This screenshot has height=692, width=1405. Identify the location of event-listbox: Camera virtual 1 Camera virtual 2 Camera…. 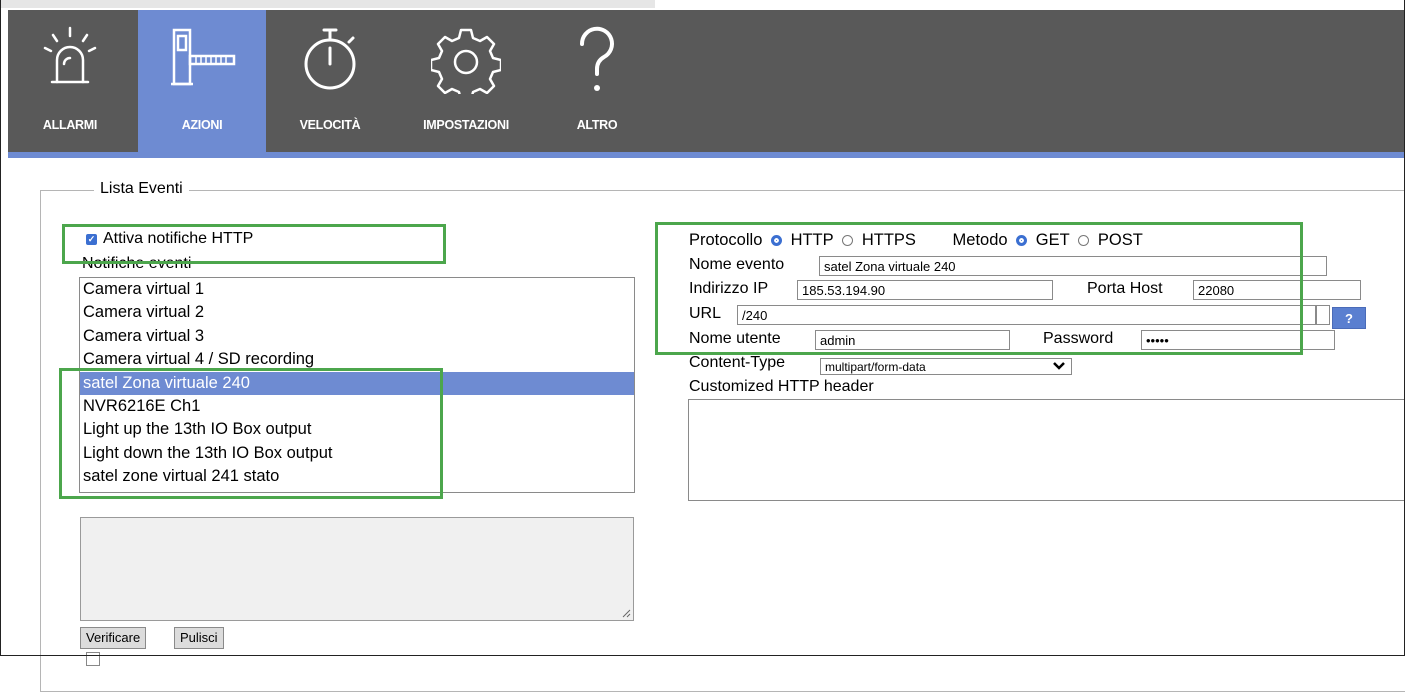
(357, 385).